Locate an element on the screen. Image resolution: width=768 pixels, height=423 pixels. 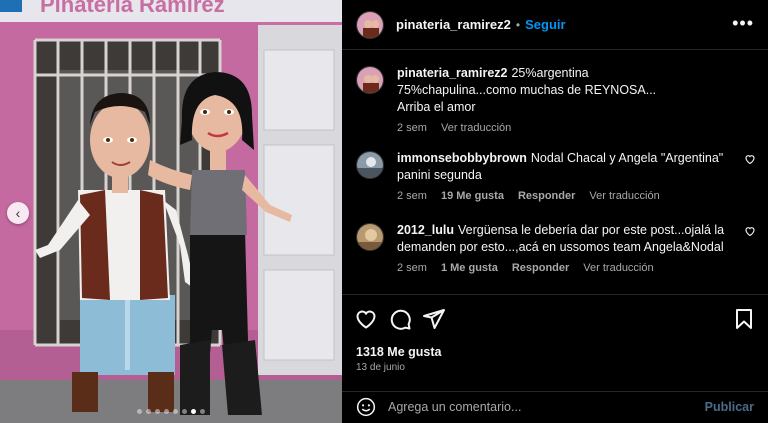
comment-meta: 2 sem Ver traducción is located at coordinates (567, 128).